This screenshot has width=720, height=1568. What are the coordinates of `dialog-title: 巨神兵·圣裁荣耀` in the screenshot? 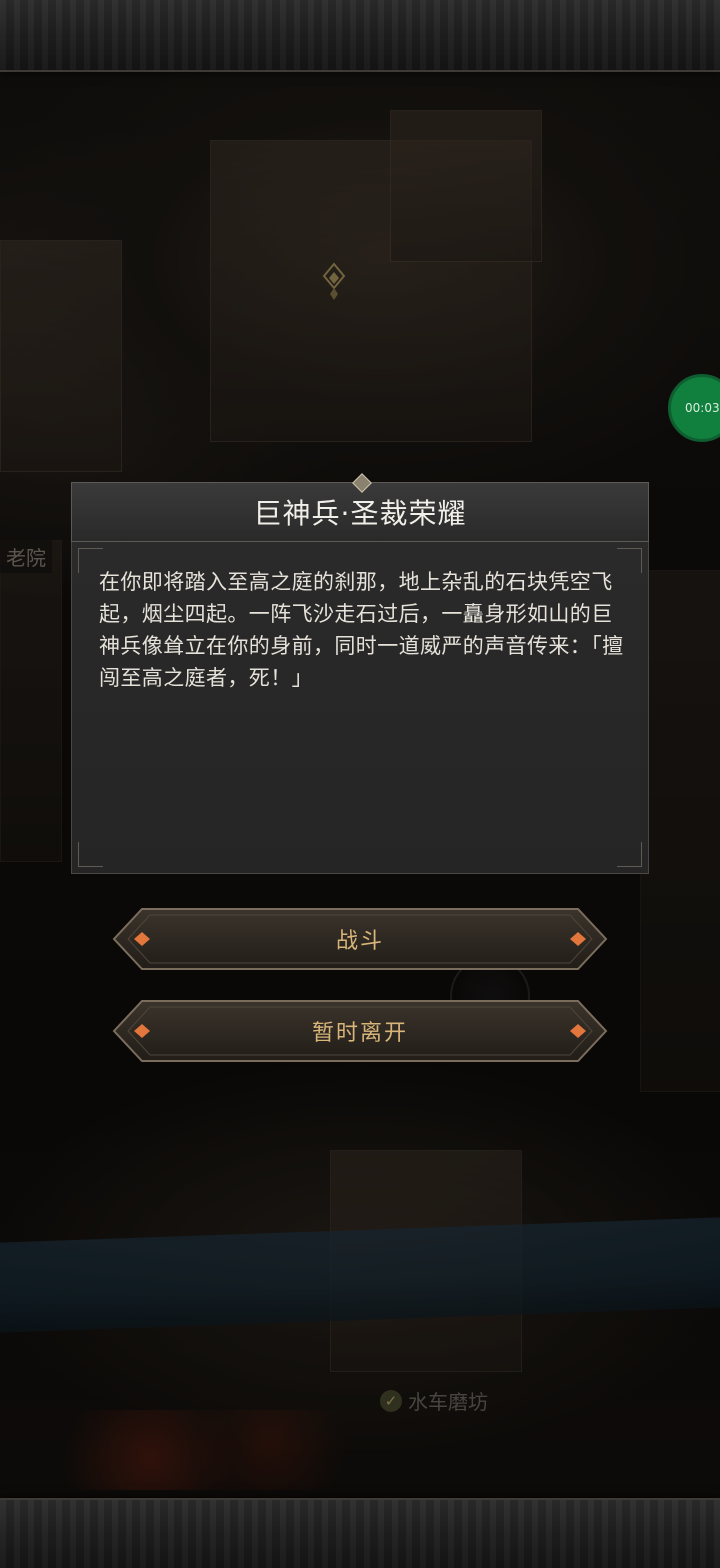 It's located at (360, 513).